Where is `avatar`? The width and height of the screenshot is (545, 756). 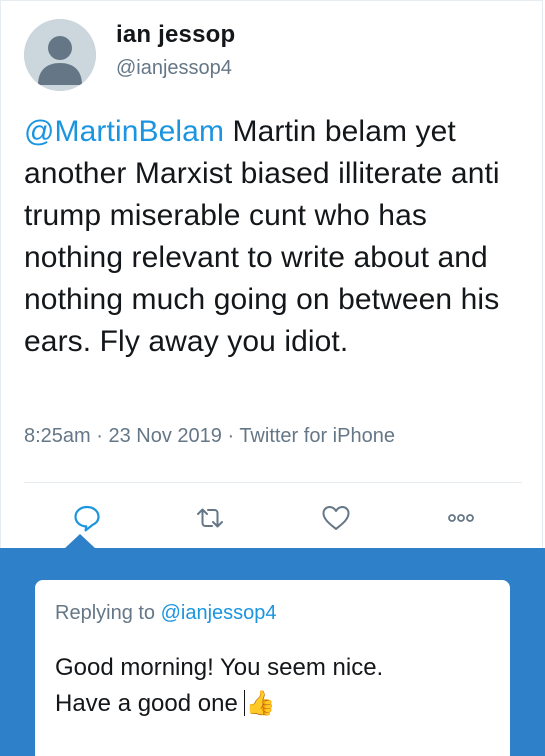 avatar is located at coordinates (60, 55).